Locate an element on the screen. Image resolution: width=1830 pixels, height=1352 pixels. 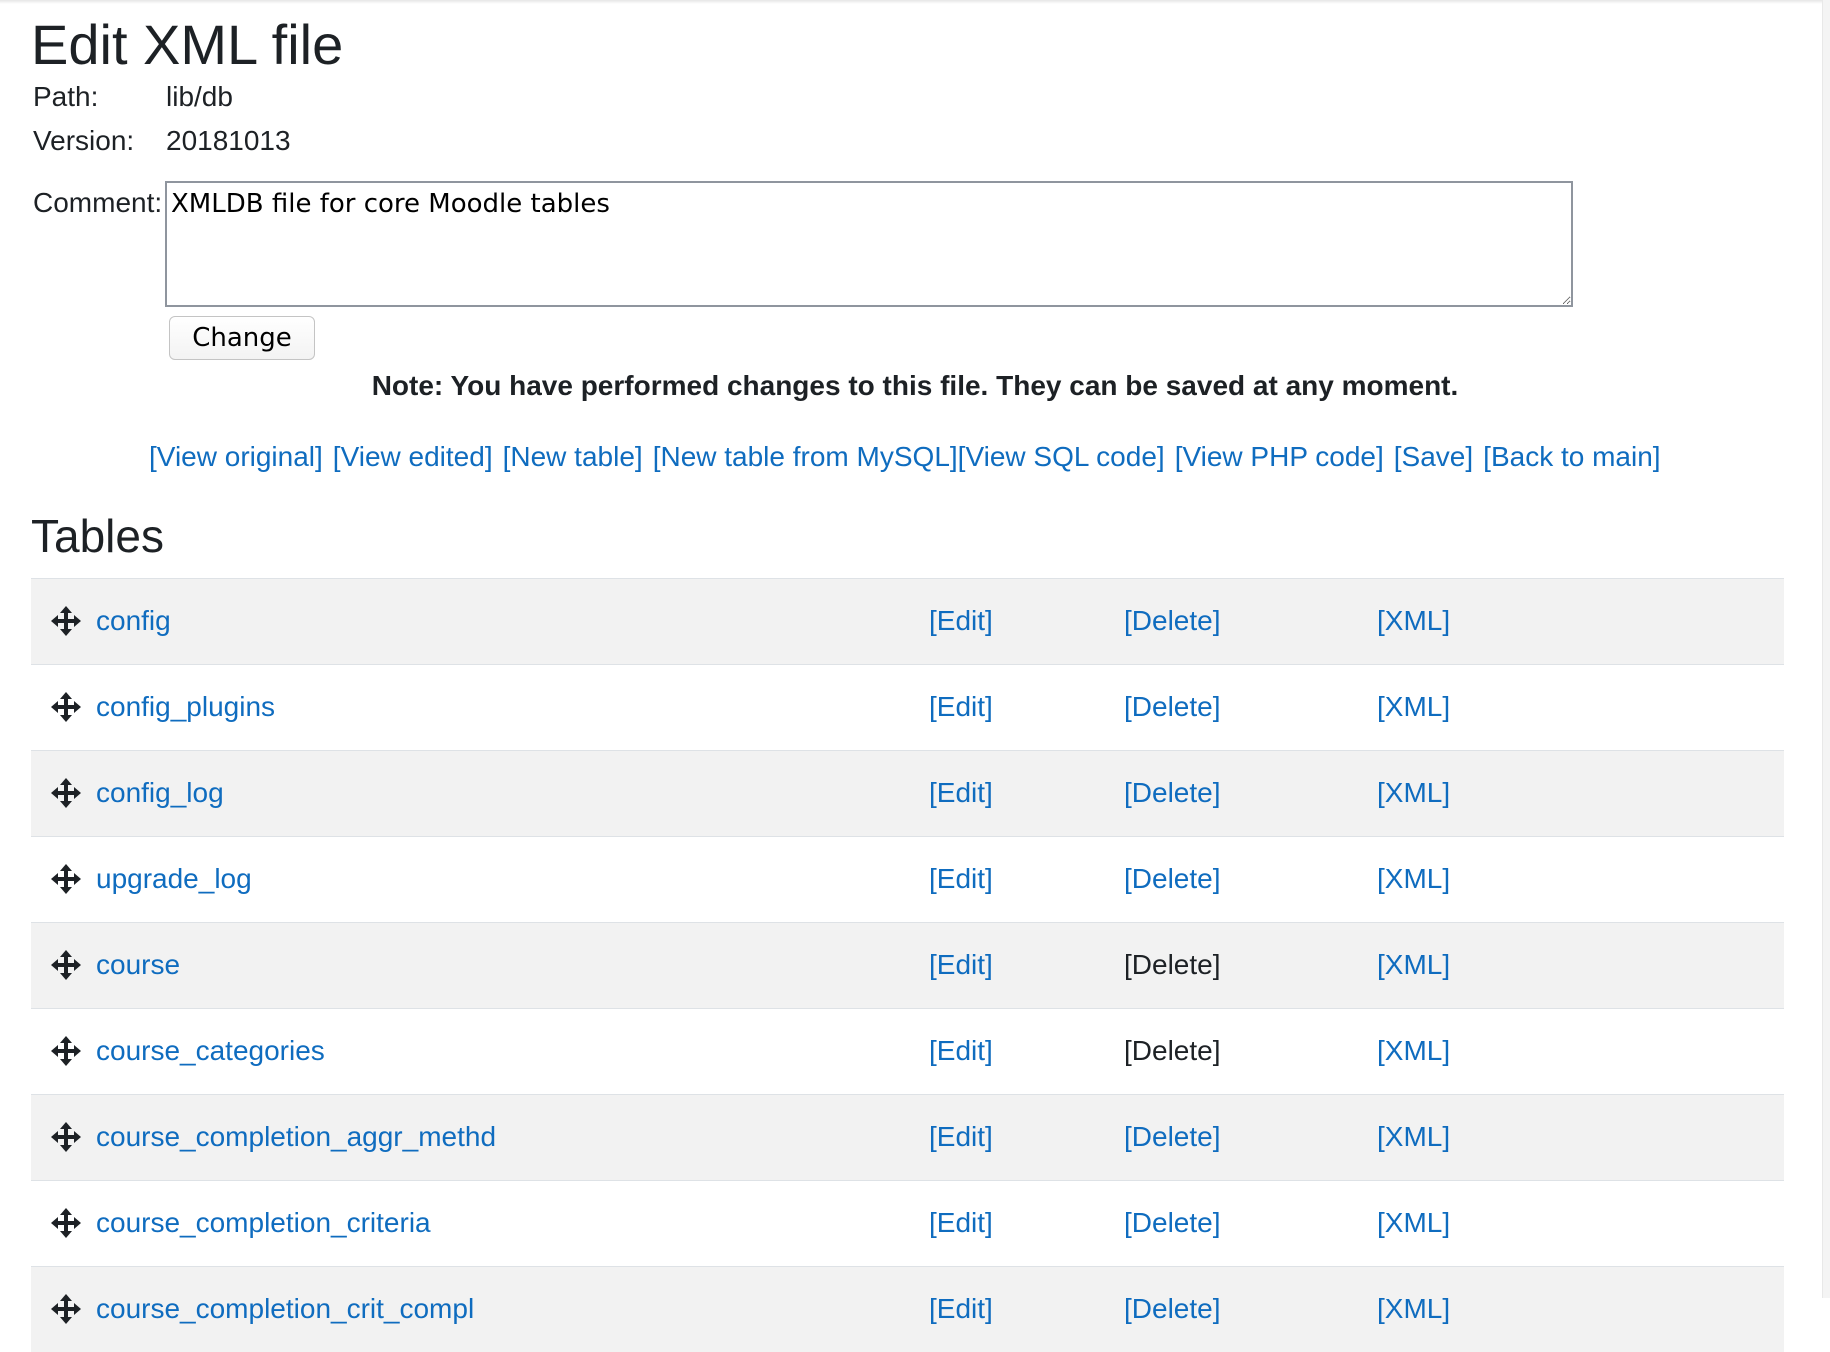
change-button: Change is located at coordinates (242, 338).